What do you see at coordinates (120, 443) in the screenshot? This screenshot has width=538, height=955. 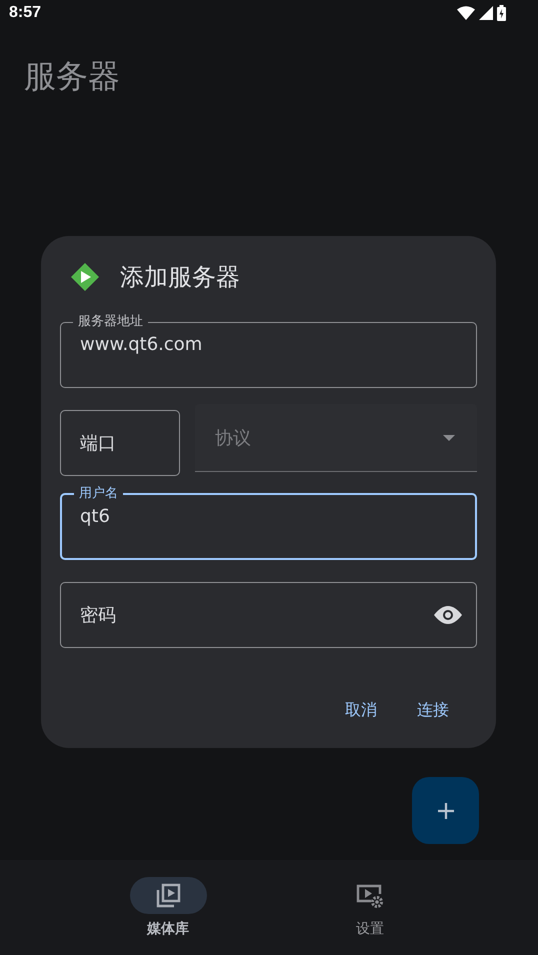 I see `port-field: 端口` at bounding box center [120, 443].